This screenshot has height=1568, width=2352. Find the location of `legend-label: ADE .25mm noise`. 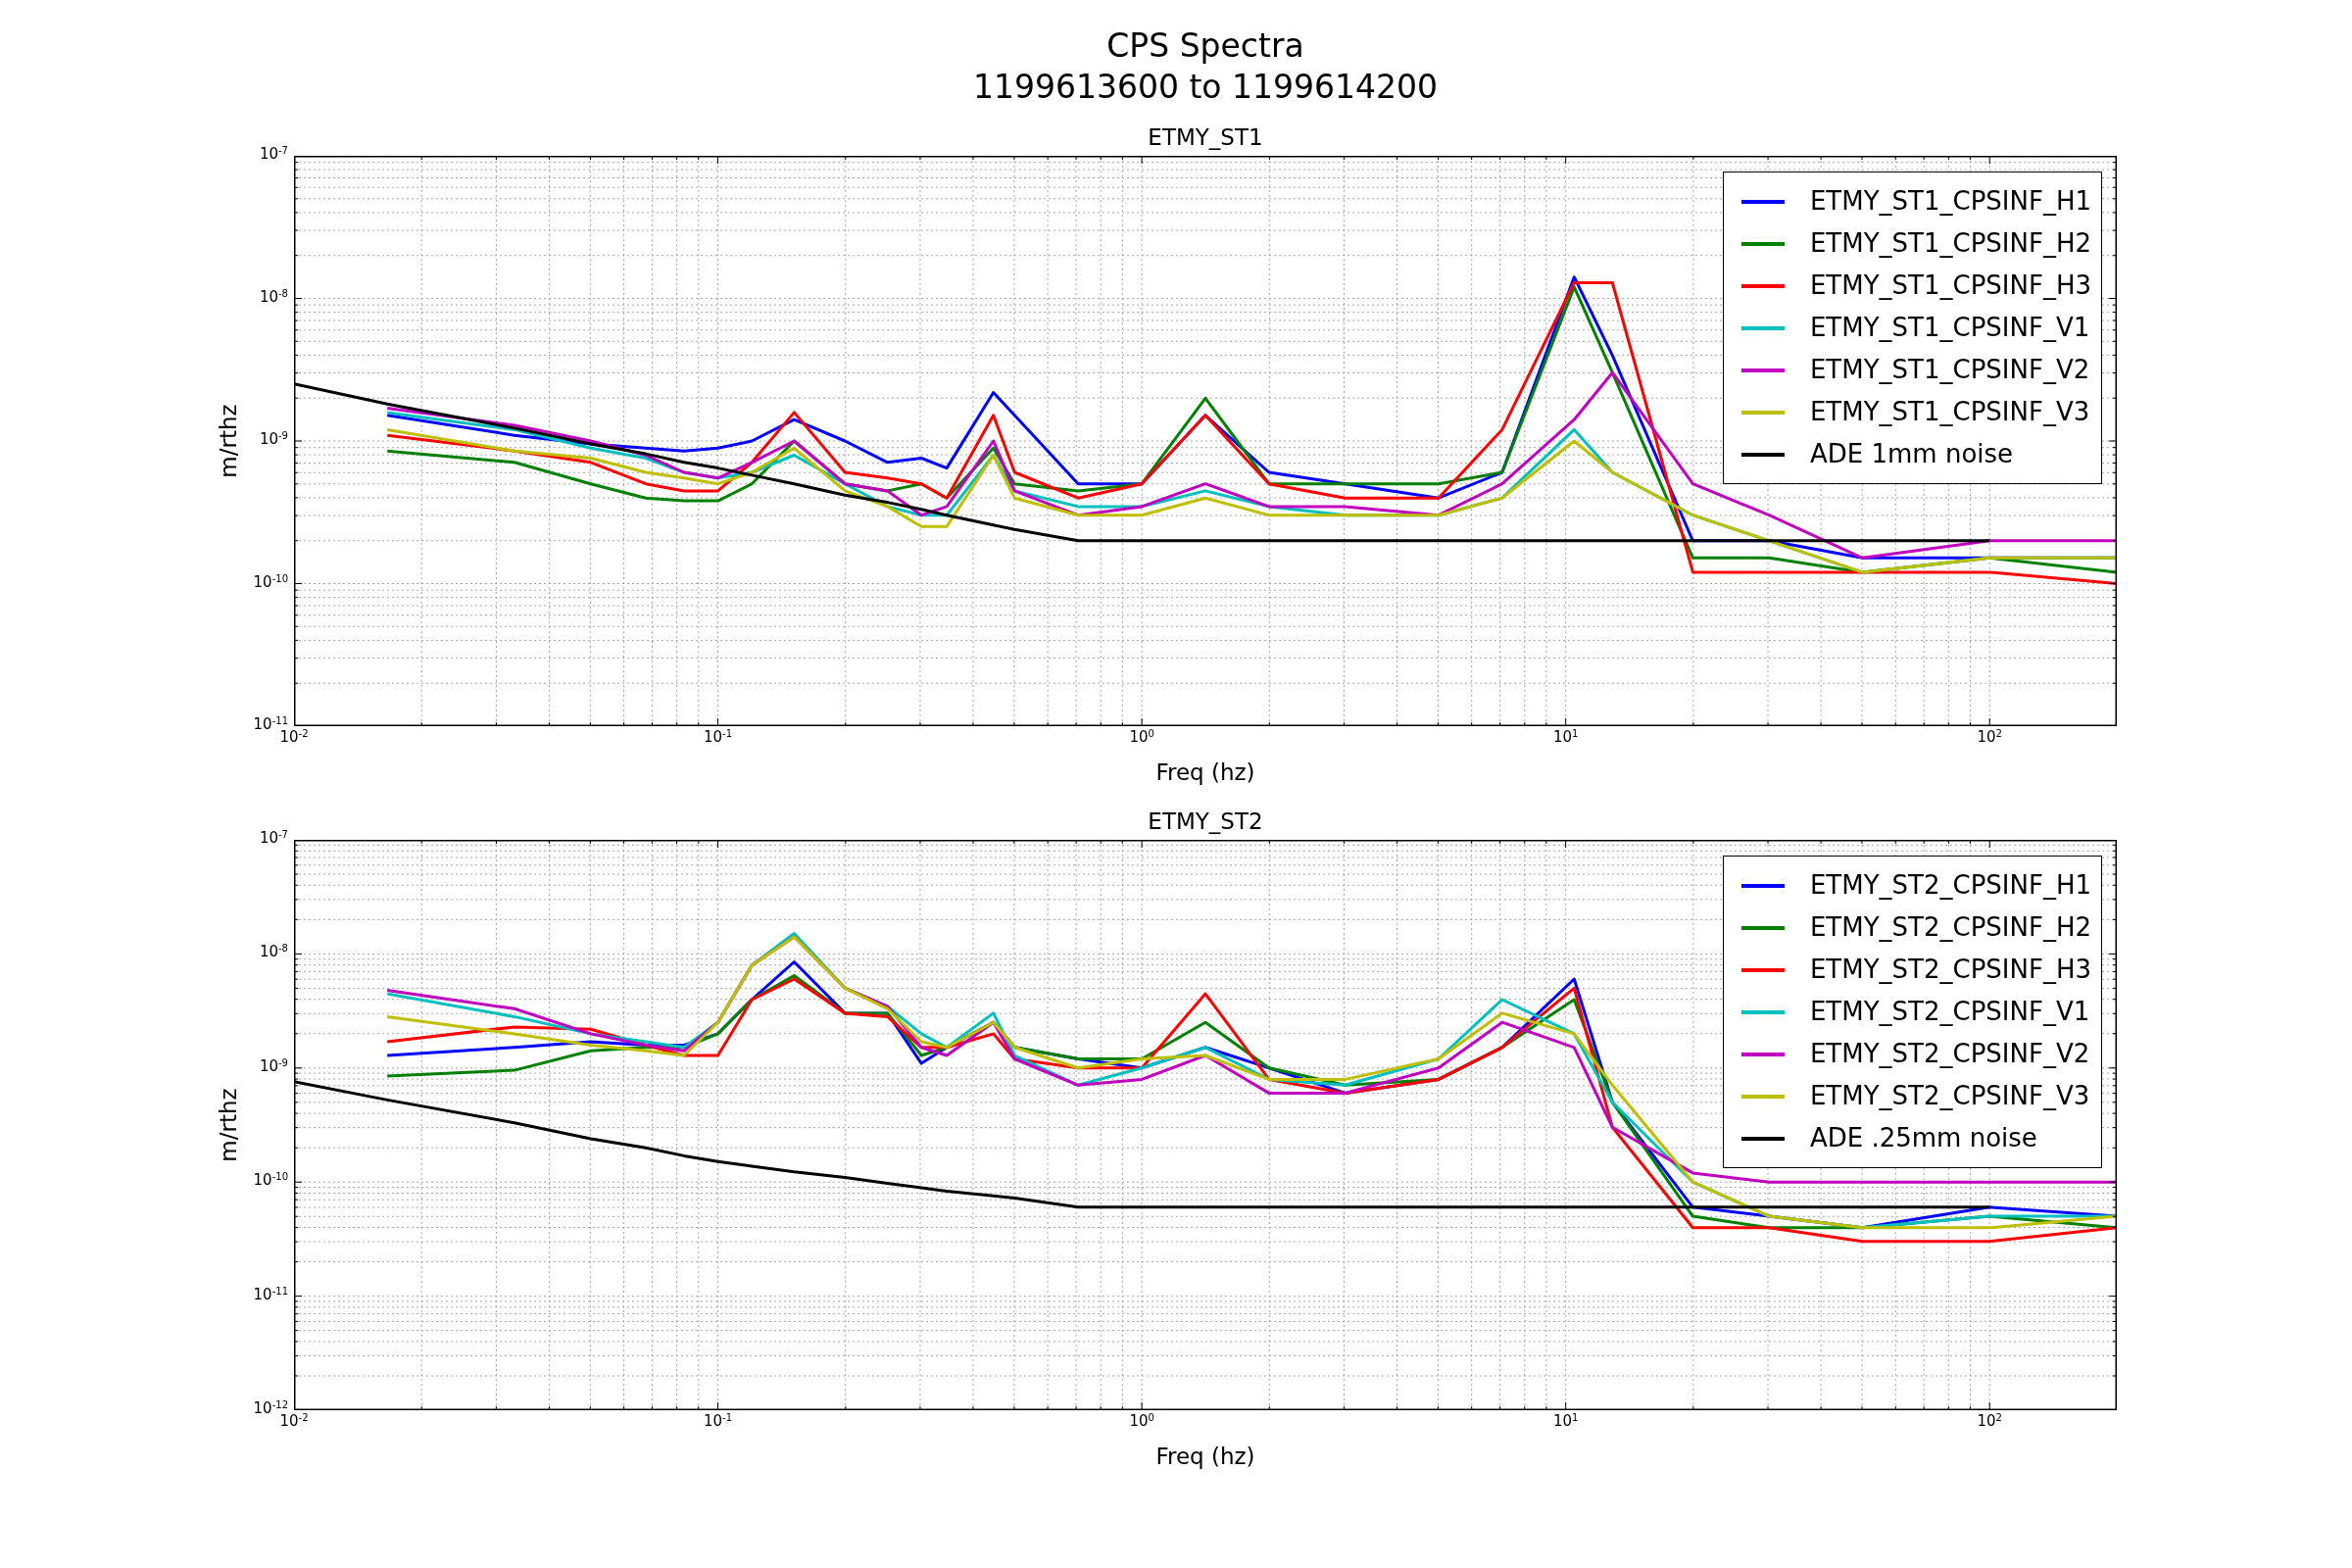

legend-label: ADE .25mm noise is located at coordinates (1923, 1138).